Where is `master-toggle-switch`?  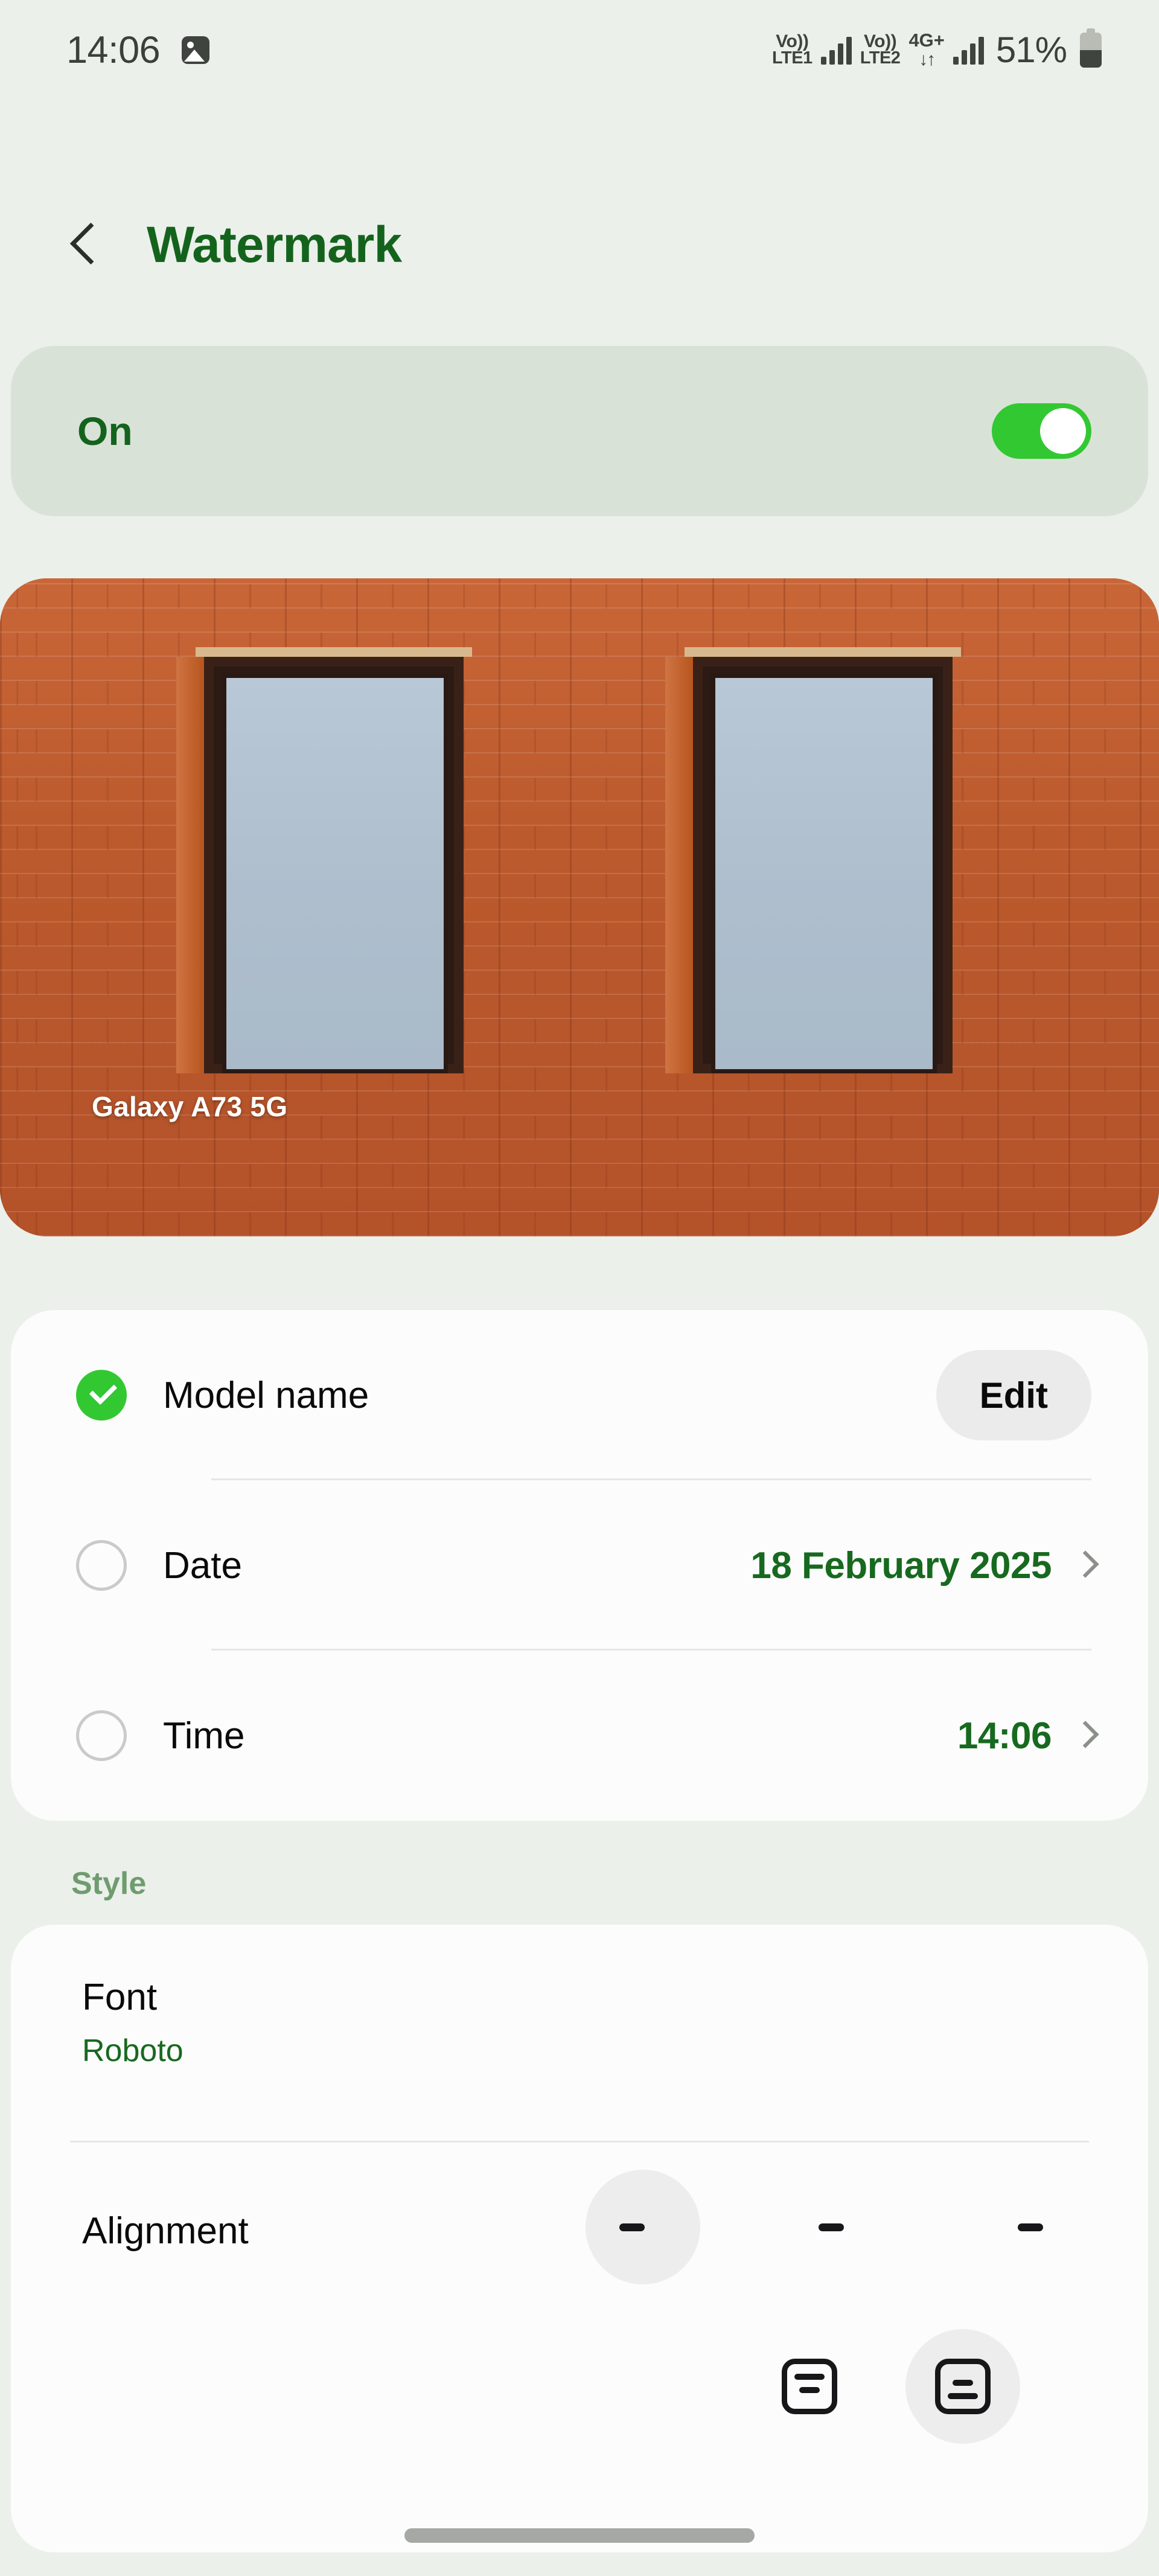
master-toggle-switch is located at coordinates (1041, 431).